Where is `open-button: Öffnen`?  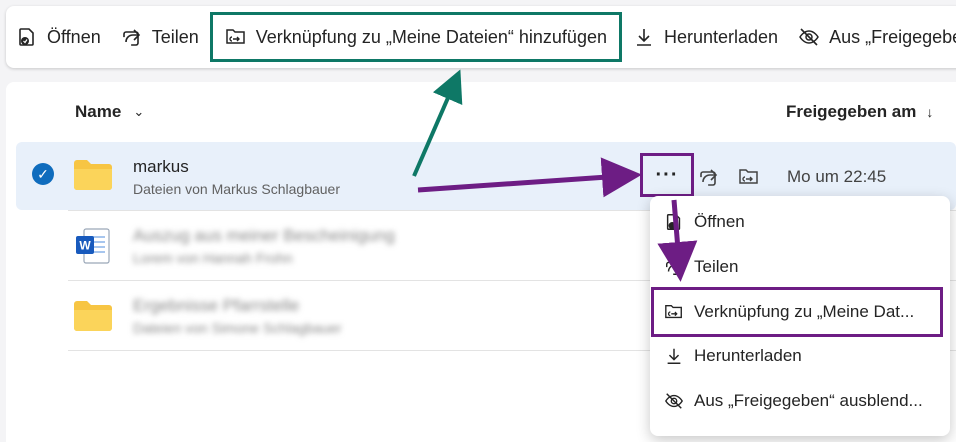 open-button: Öffnen is located at coordinates (58, 37).